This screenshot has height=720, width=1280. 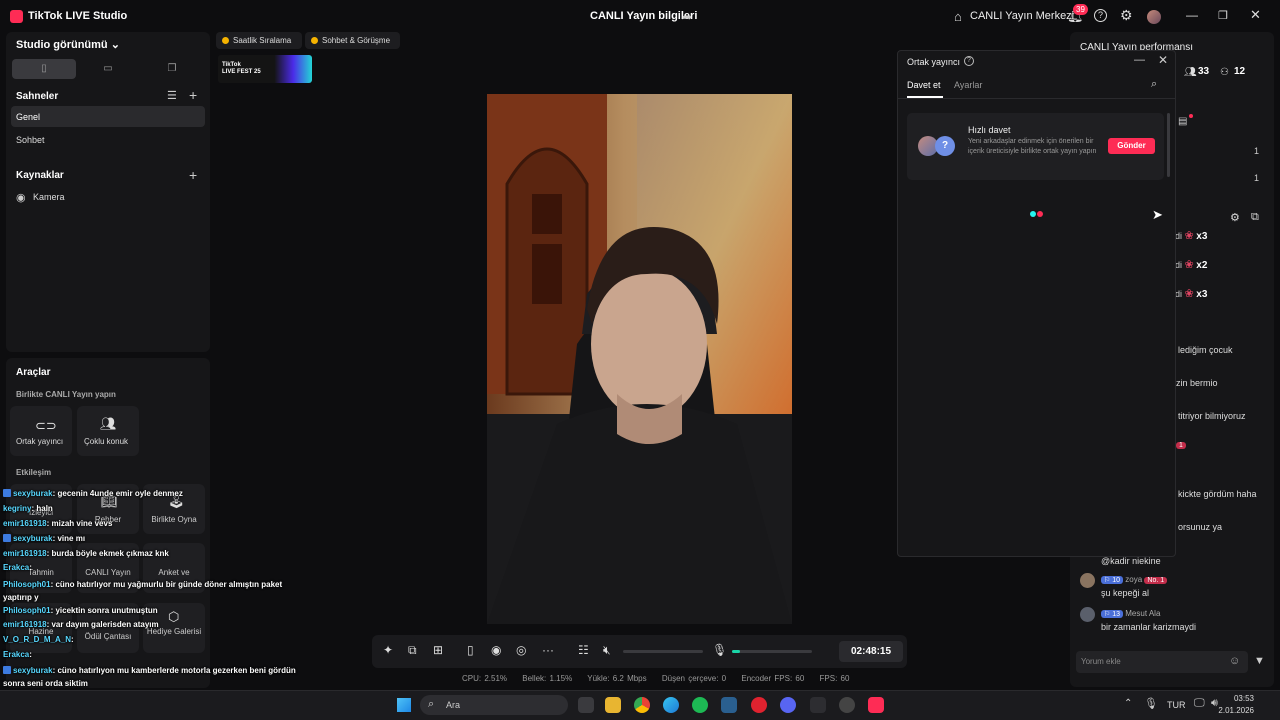 What do you see at coordinates (1223, 15) in the screenshot?
I see `maximize-icon: ❐` at bounding box center [1223, 15].